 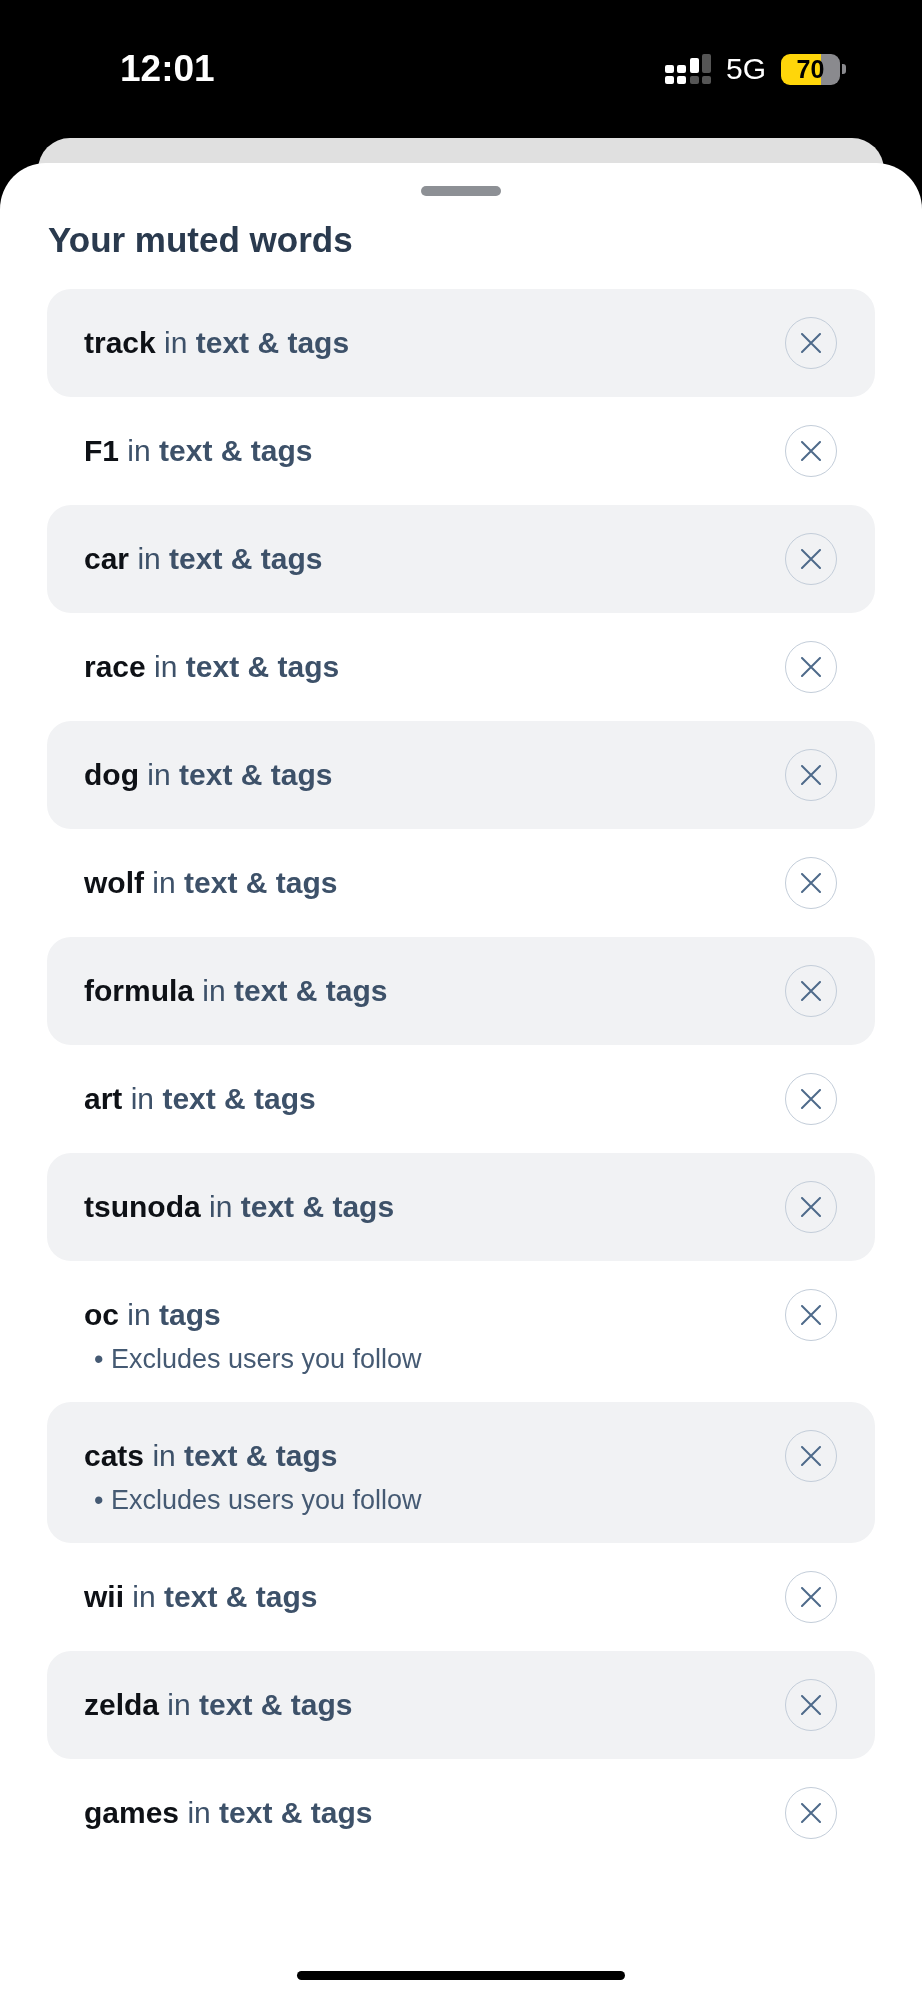 What do you see at coordinates (228, 1813) in the screenshot?
I see `muted-word-label: games in text & tags` at bounding box center [228, 1813].